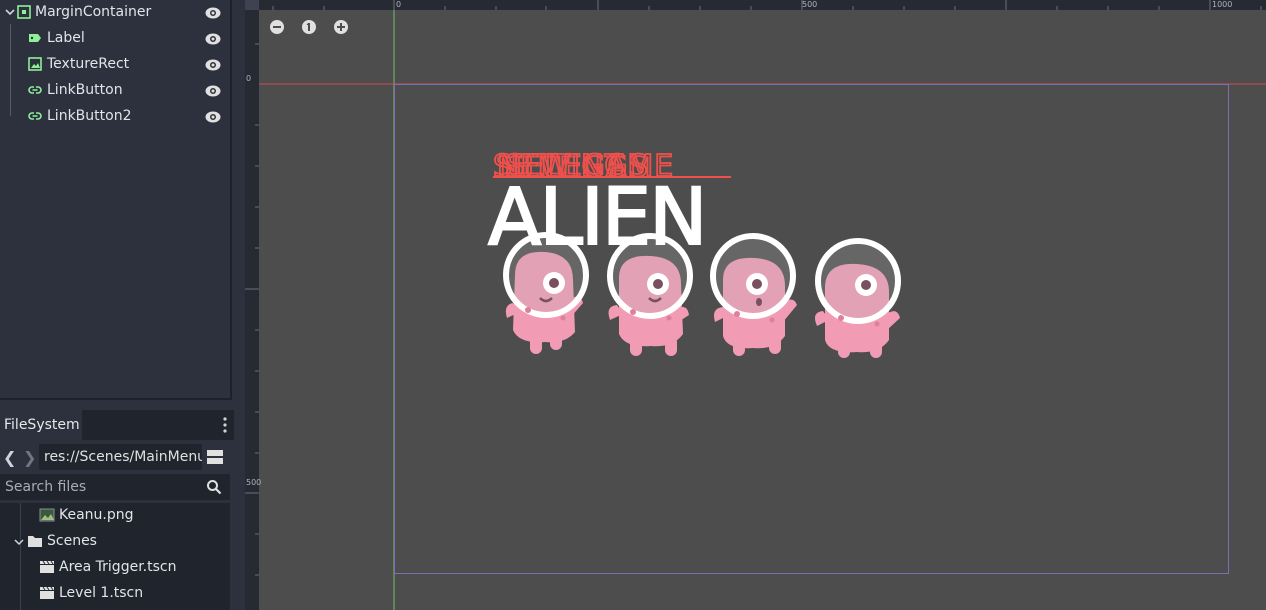  Describe the element at coordinates (1222, 4) in the screenshot. I see `ruler-label: 1000` at that location.